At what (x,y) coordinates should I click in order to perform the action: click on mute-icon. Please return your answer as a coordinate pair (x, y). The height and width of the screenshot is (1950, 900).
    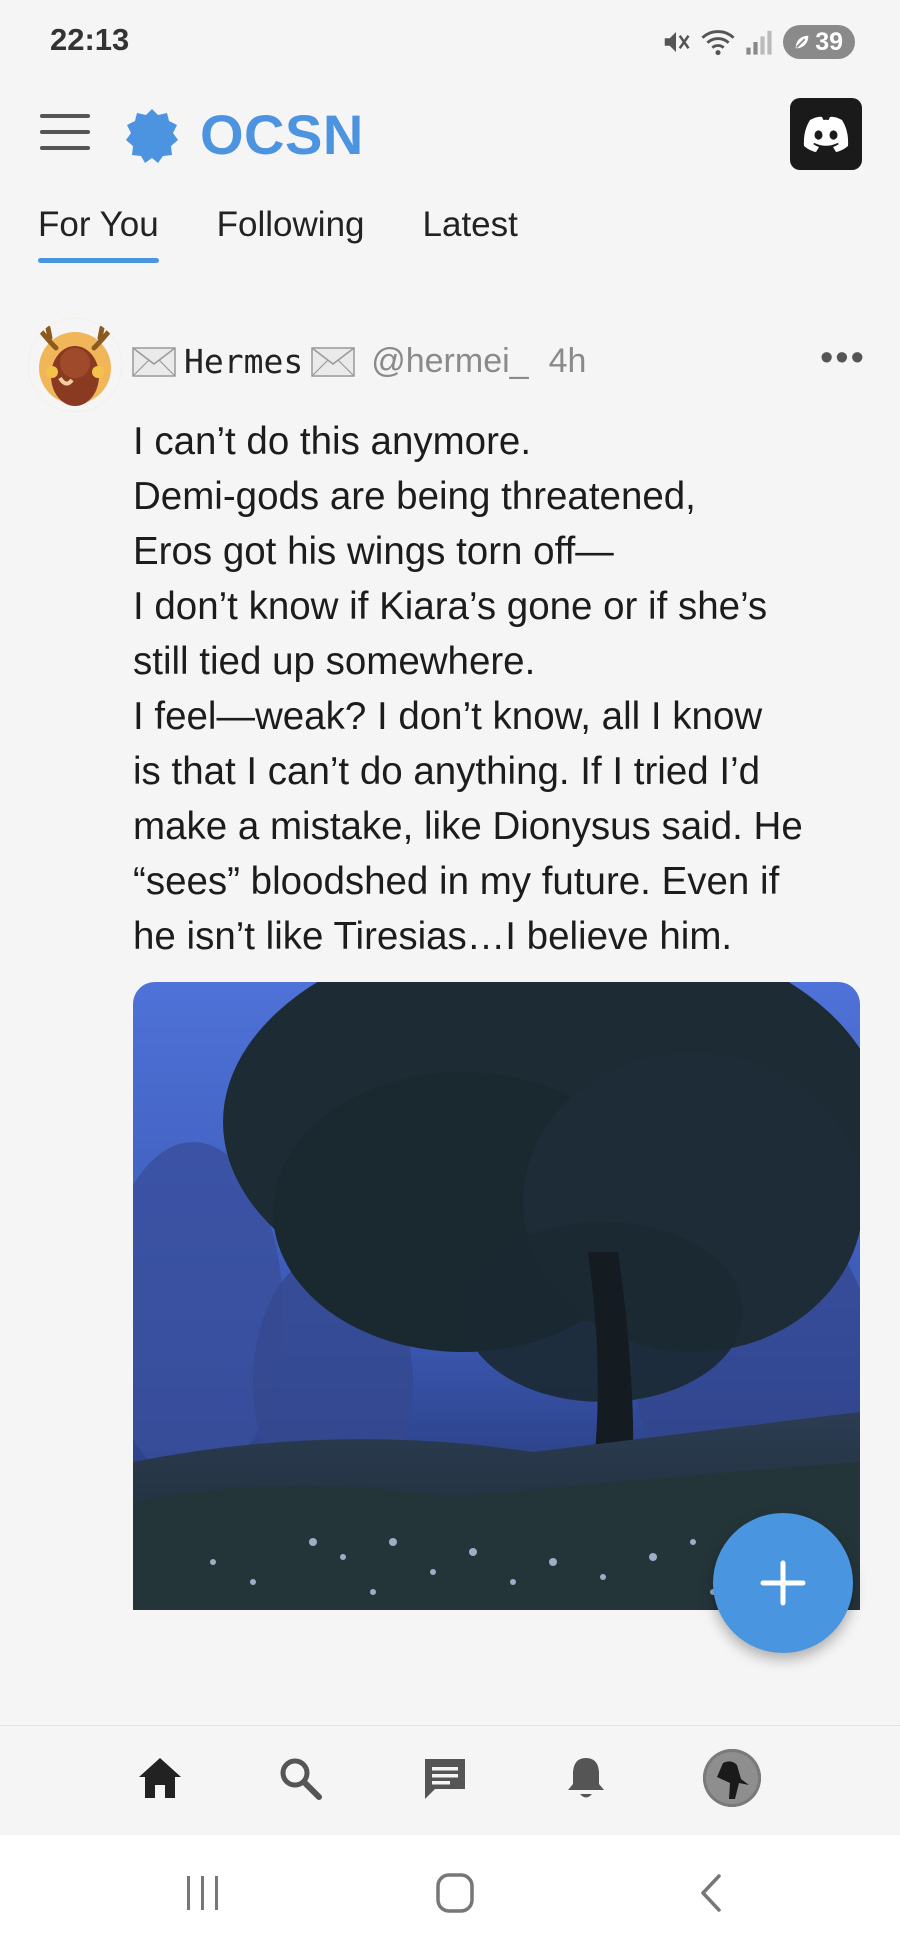
    Looking at the image, I should click on (677, 42).